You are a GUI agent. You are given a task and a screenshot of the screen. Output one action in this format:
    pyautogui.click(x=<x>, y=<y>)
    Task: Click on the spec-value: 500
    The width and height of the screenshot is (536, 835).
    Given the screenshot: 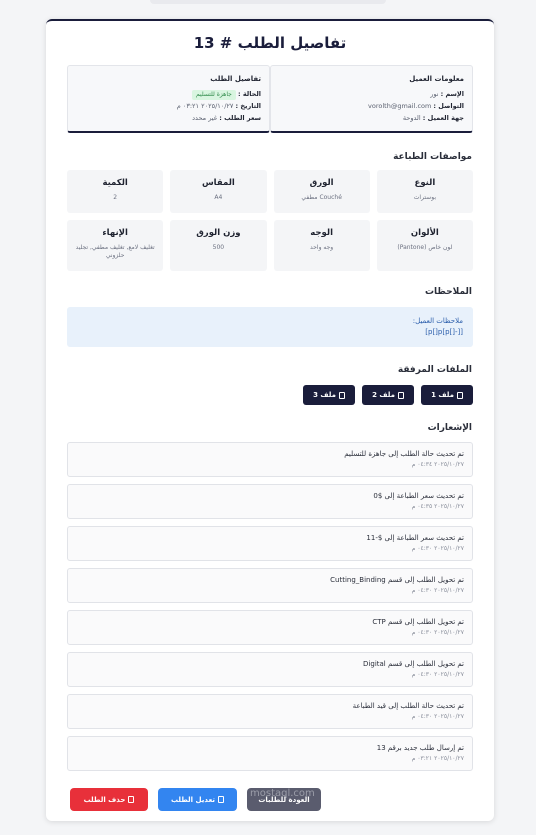 What is the action you would take?
    pyautogui.click(x=218, y=247)
    